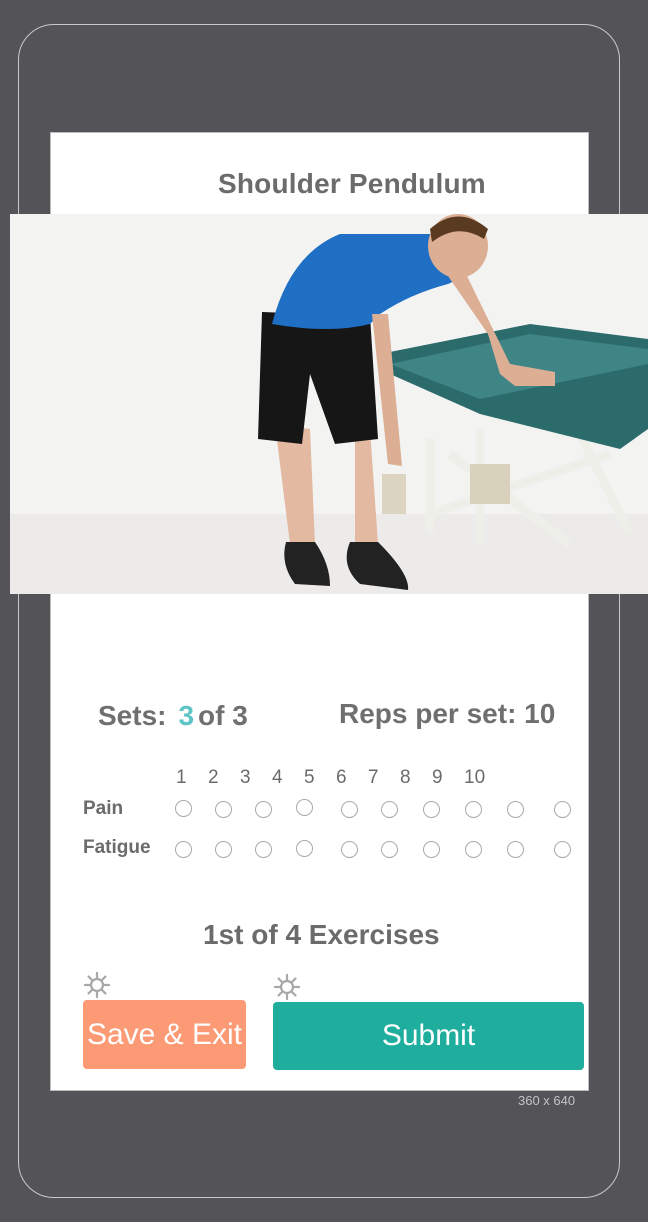  I want to click on scale-number: 6, so click(341, 777).